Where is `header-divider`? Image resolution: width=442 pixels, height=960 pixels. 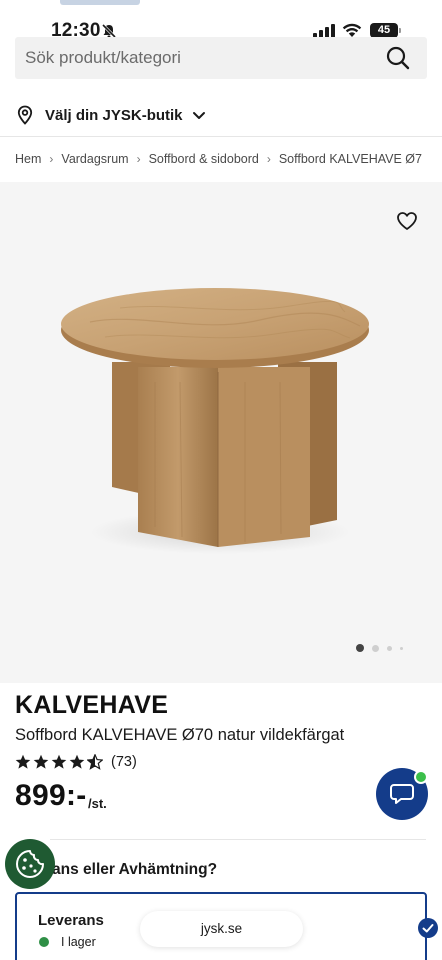
header-divider is located at coordinates (221, 136).